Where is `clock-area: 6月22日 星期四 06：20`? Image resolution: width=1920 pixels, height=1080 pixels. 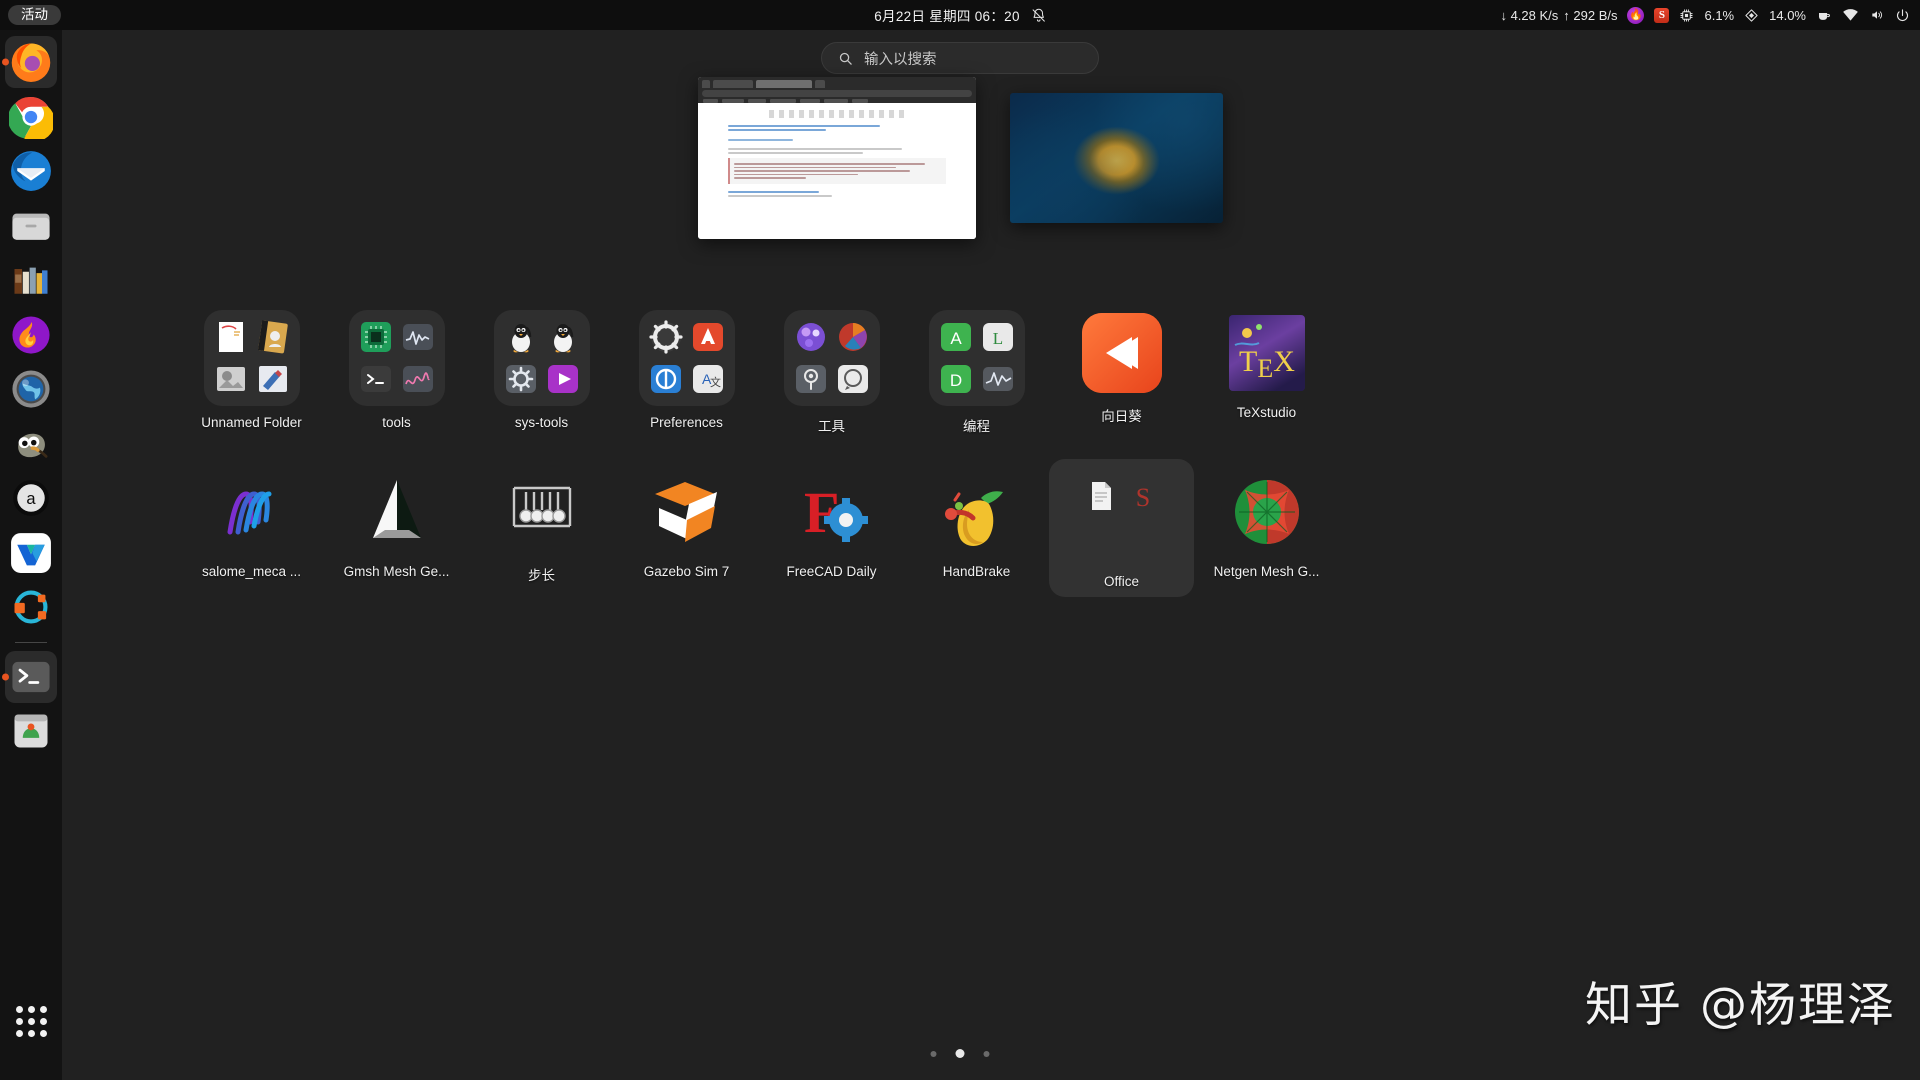 clock-area: 6月22日 星期四 06：20 is located at coordinates (960, 15).